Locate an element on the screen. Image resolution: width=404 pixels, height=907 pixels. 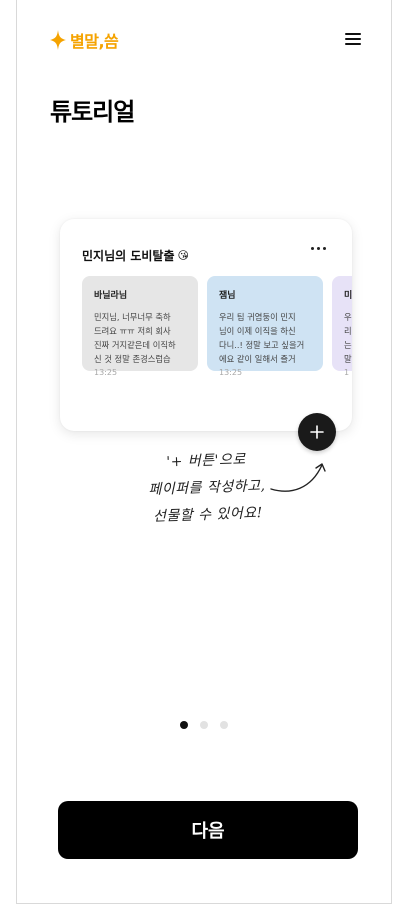
sparkle-star-icon is located at coordinates (58, 40).